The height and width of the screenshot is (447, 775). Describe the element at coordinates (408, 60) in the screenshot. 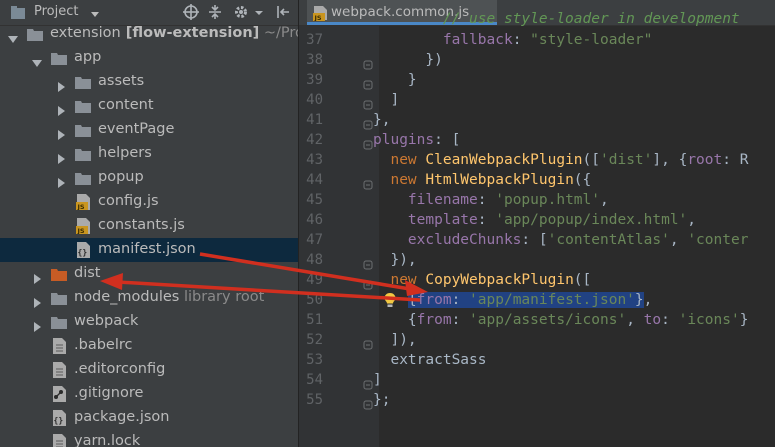

I see `code-line: })` at that location.